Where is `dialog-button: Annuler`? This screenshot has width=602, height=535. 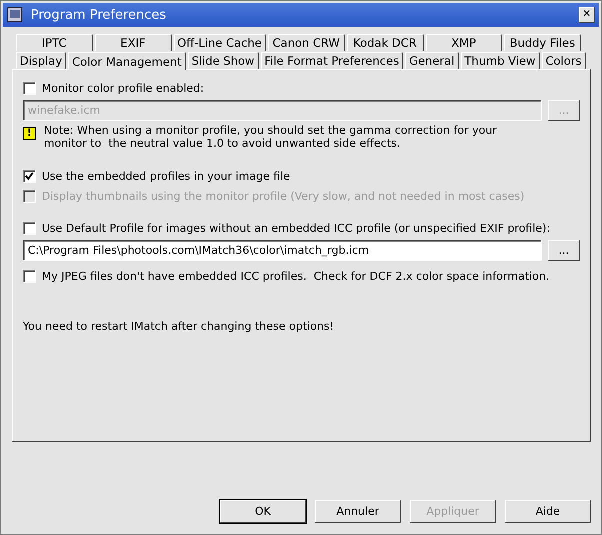
dialog-button: Annuler is located at coordinates (358, 511).